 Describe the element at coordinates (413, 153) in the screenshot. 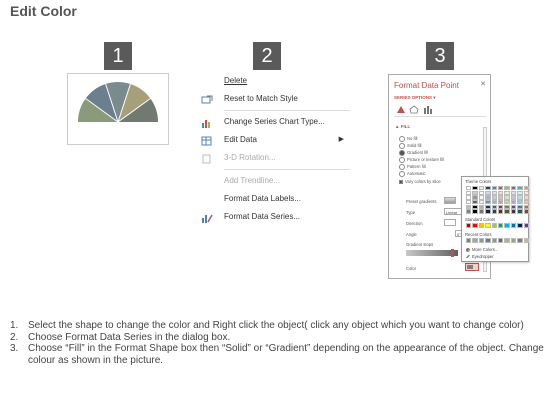

I see `radio-gradient-fill: Gradient fill` at that location.